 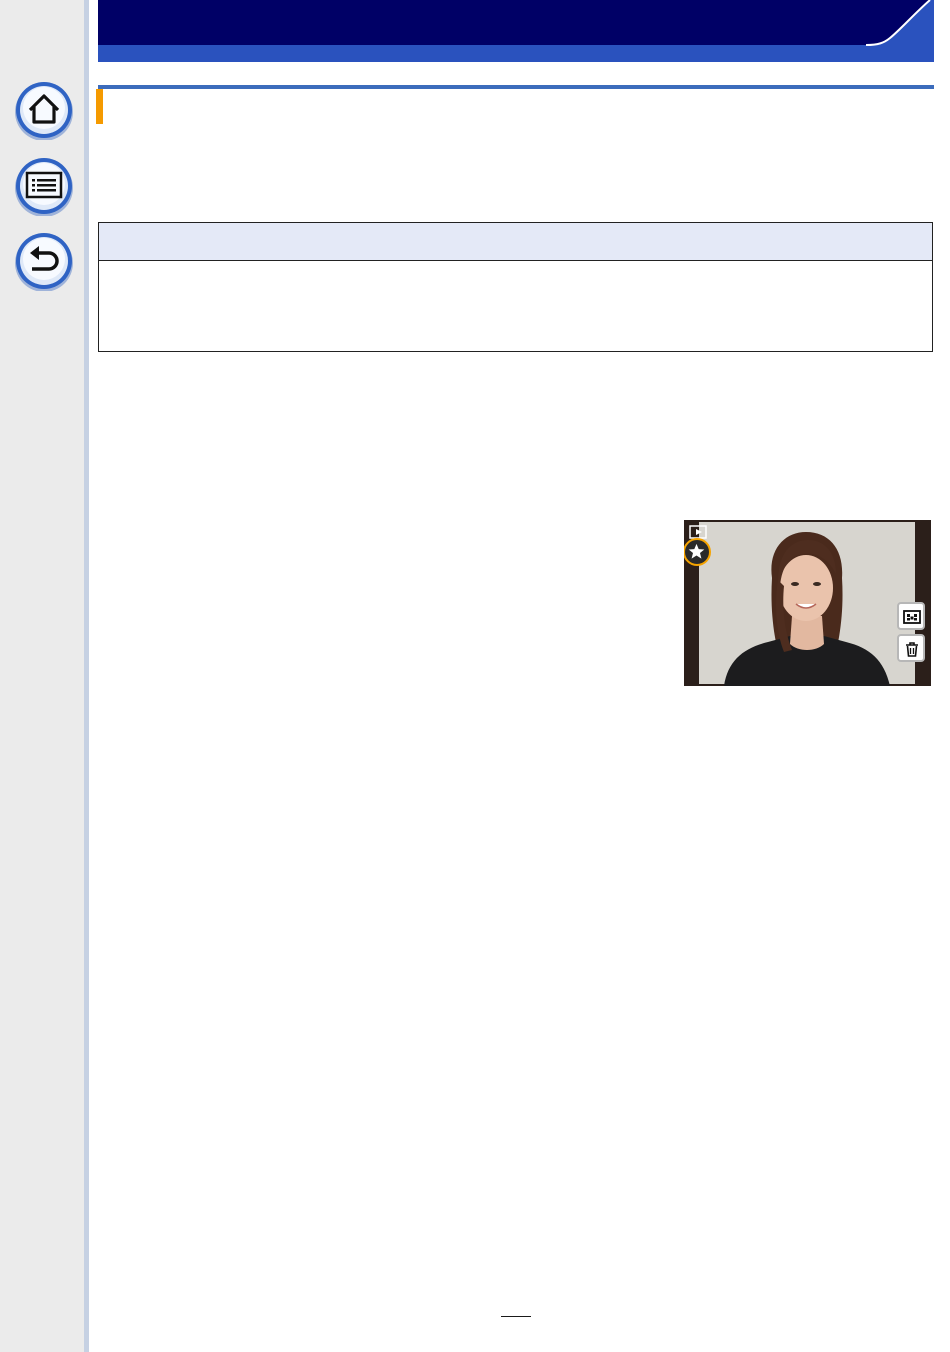 What do you see at coordinates (515, 232) in the screenshot?
I see `note-header-text` at bounding box center [515, 232].